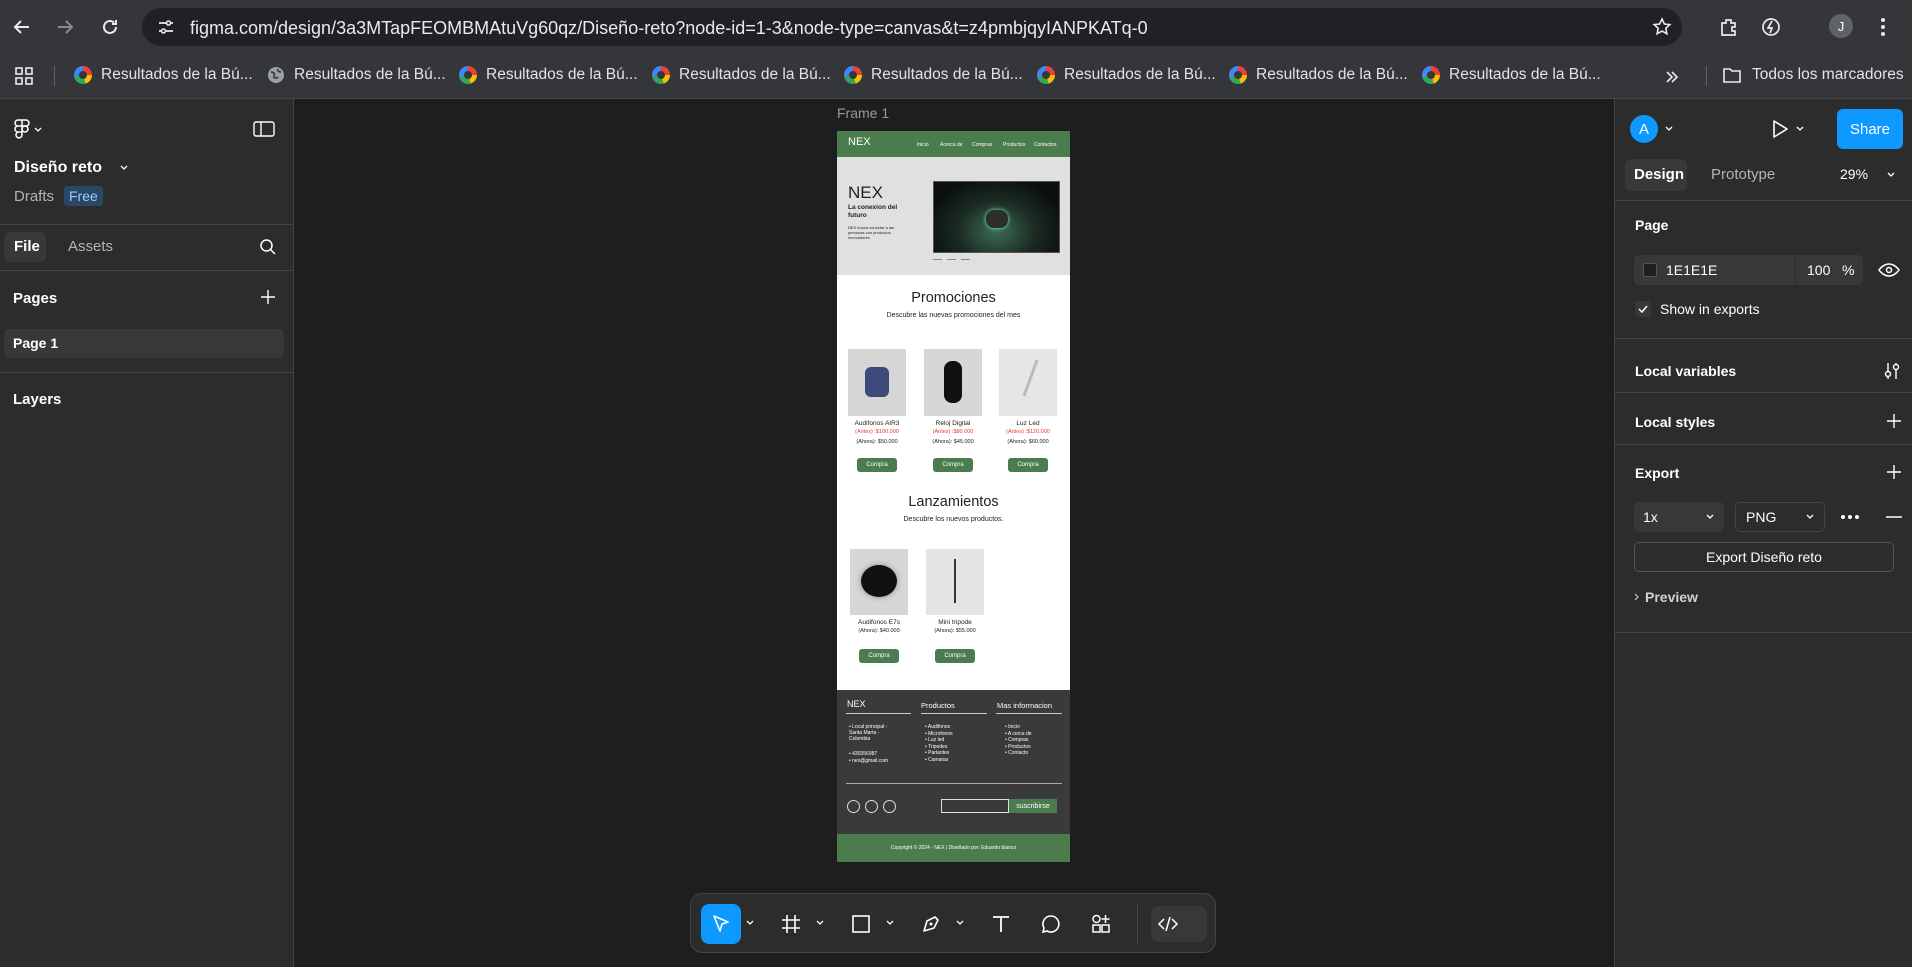 The image size is (1912, 967). I want to click on add-page-icon, so click(268, 297).